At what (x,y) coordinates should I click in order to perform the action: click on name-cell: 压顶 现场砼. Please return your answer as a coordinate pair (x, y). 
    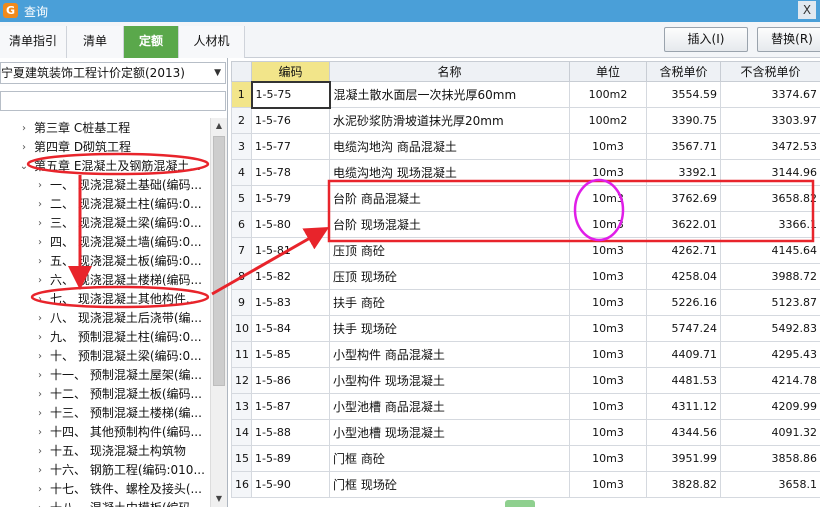
    Looking at the image, I should click on (449, 276).